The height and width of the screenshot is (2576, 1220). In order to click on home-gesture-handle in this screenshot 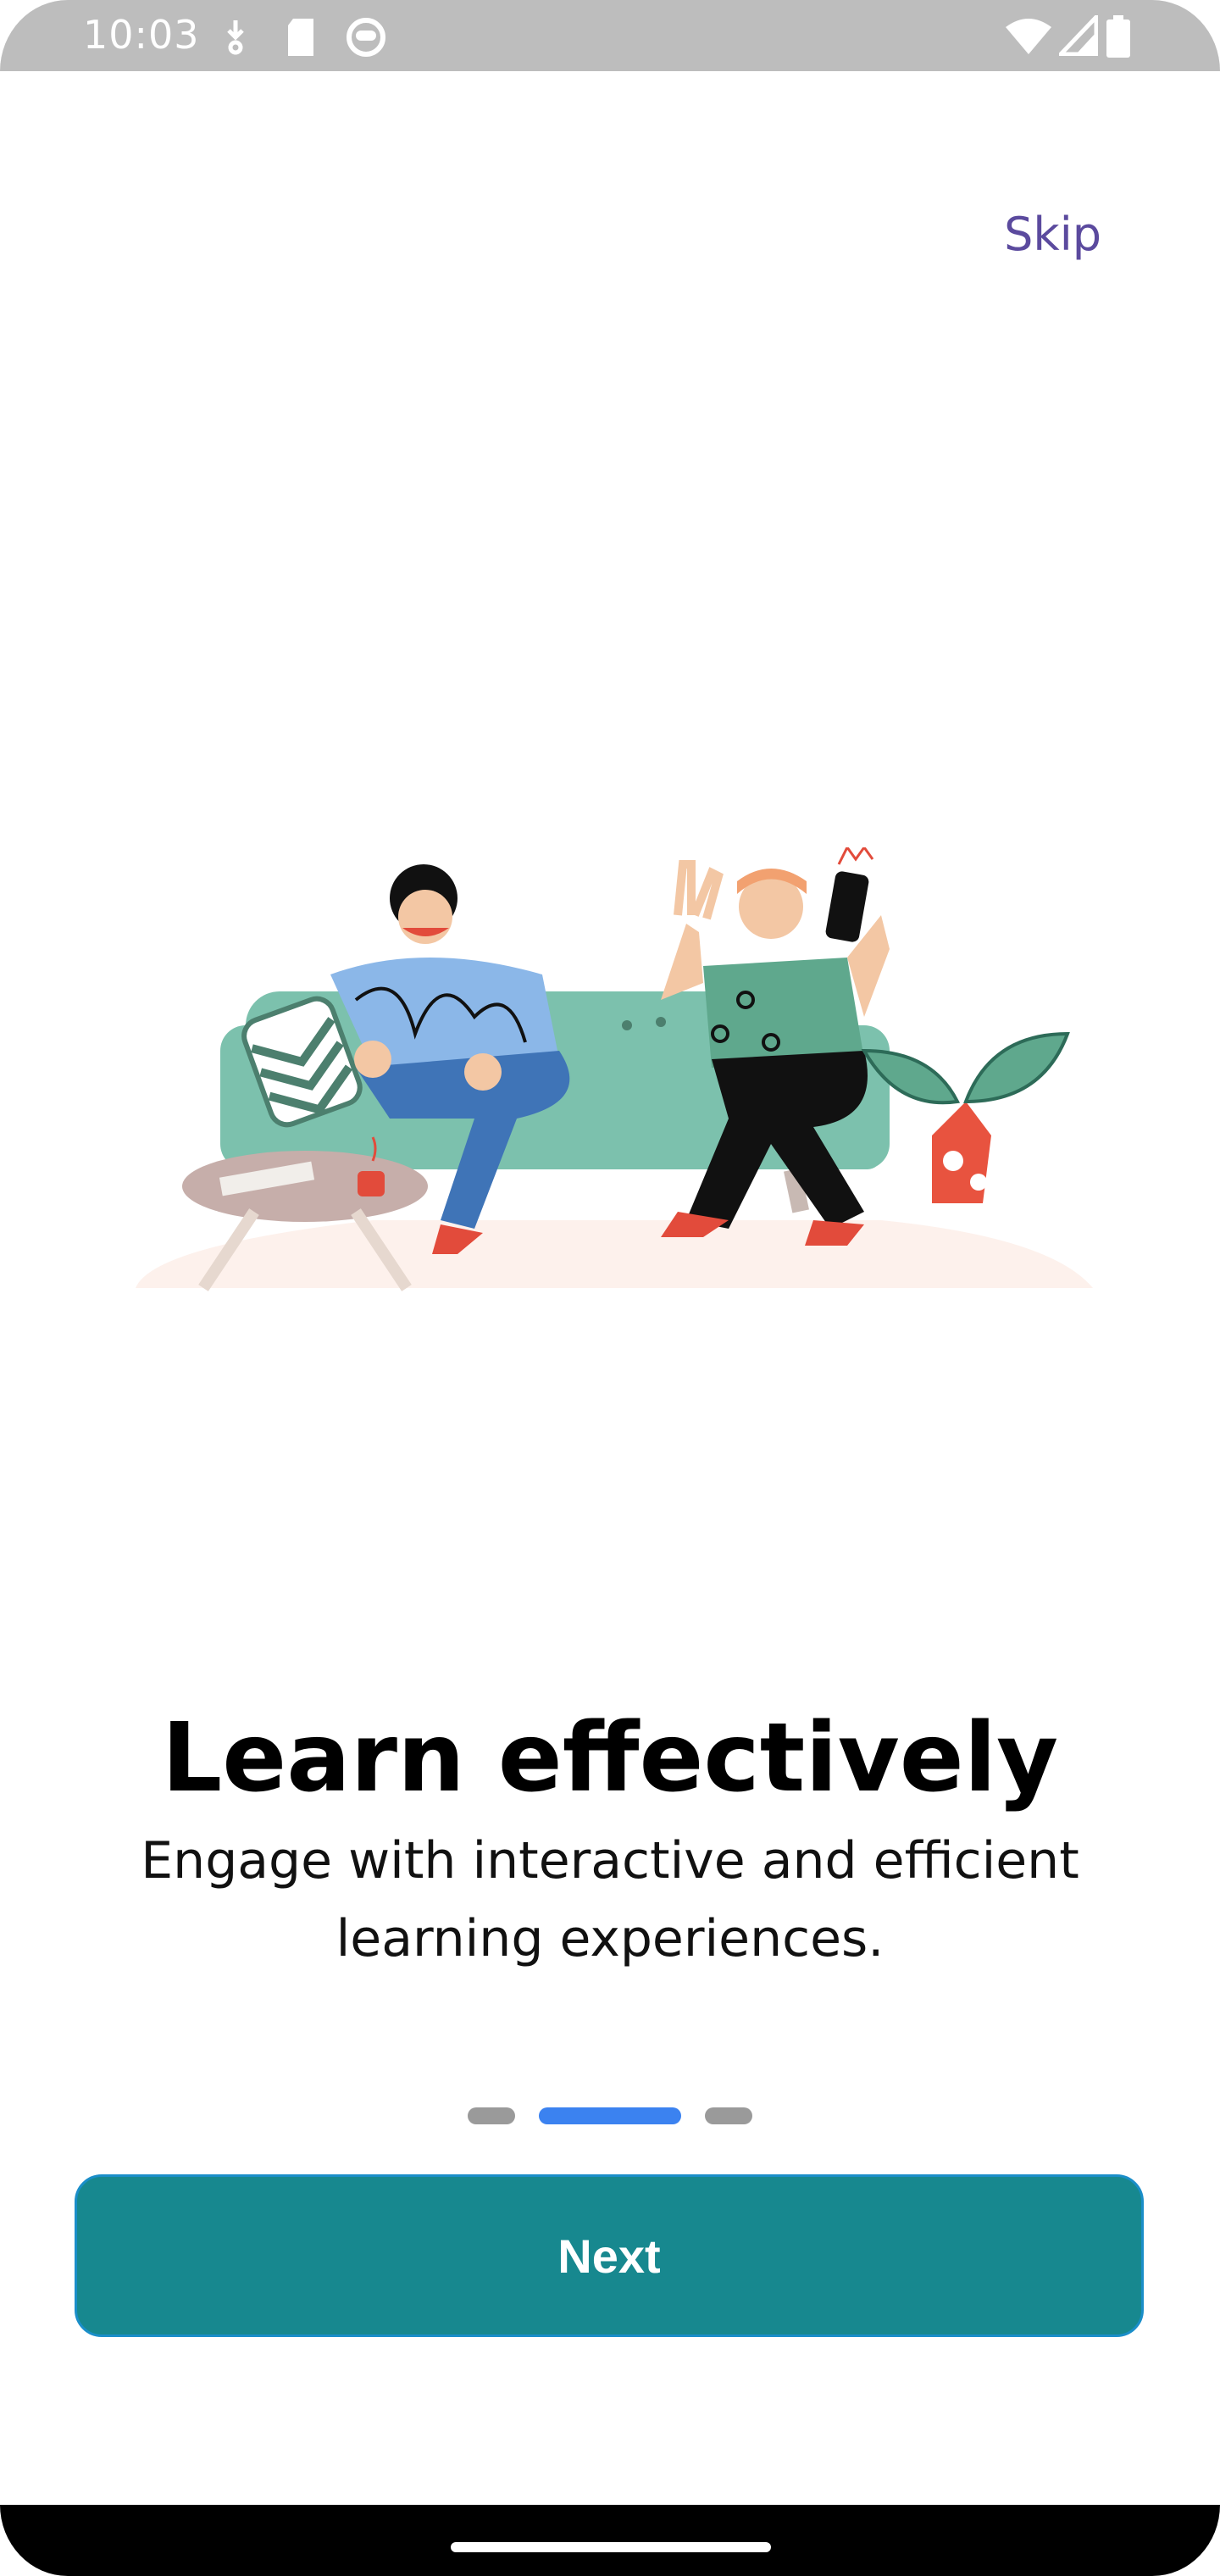, I will do `click(611, 2547)`.